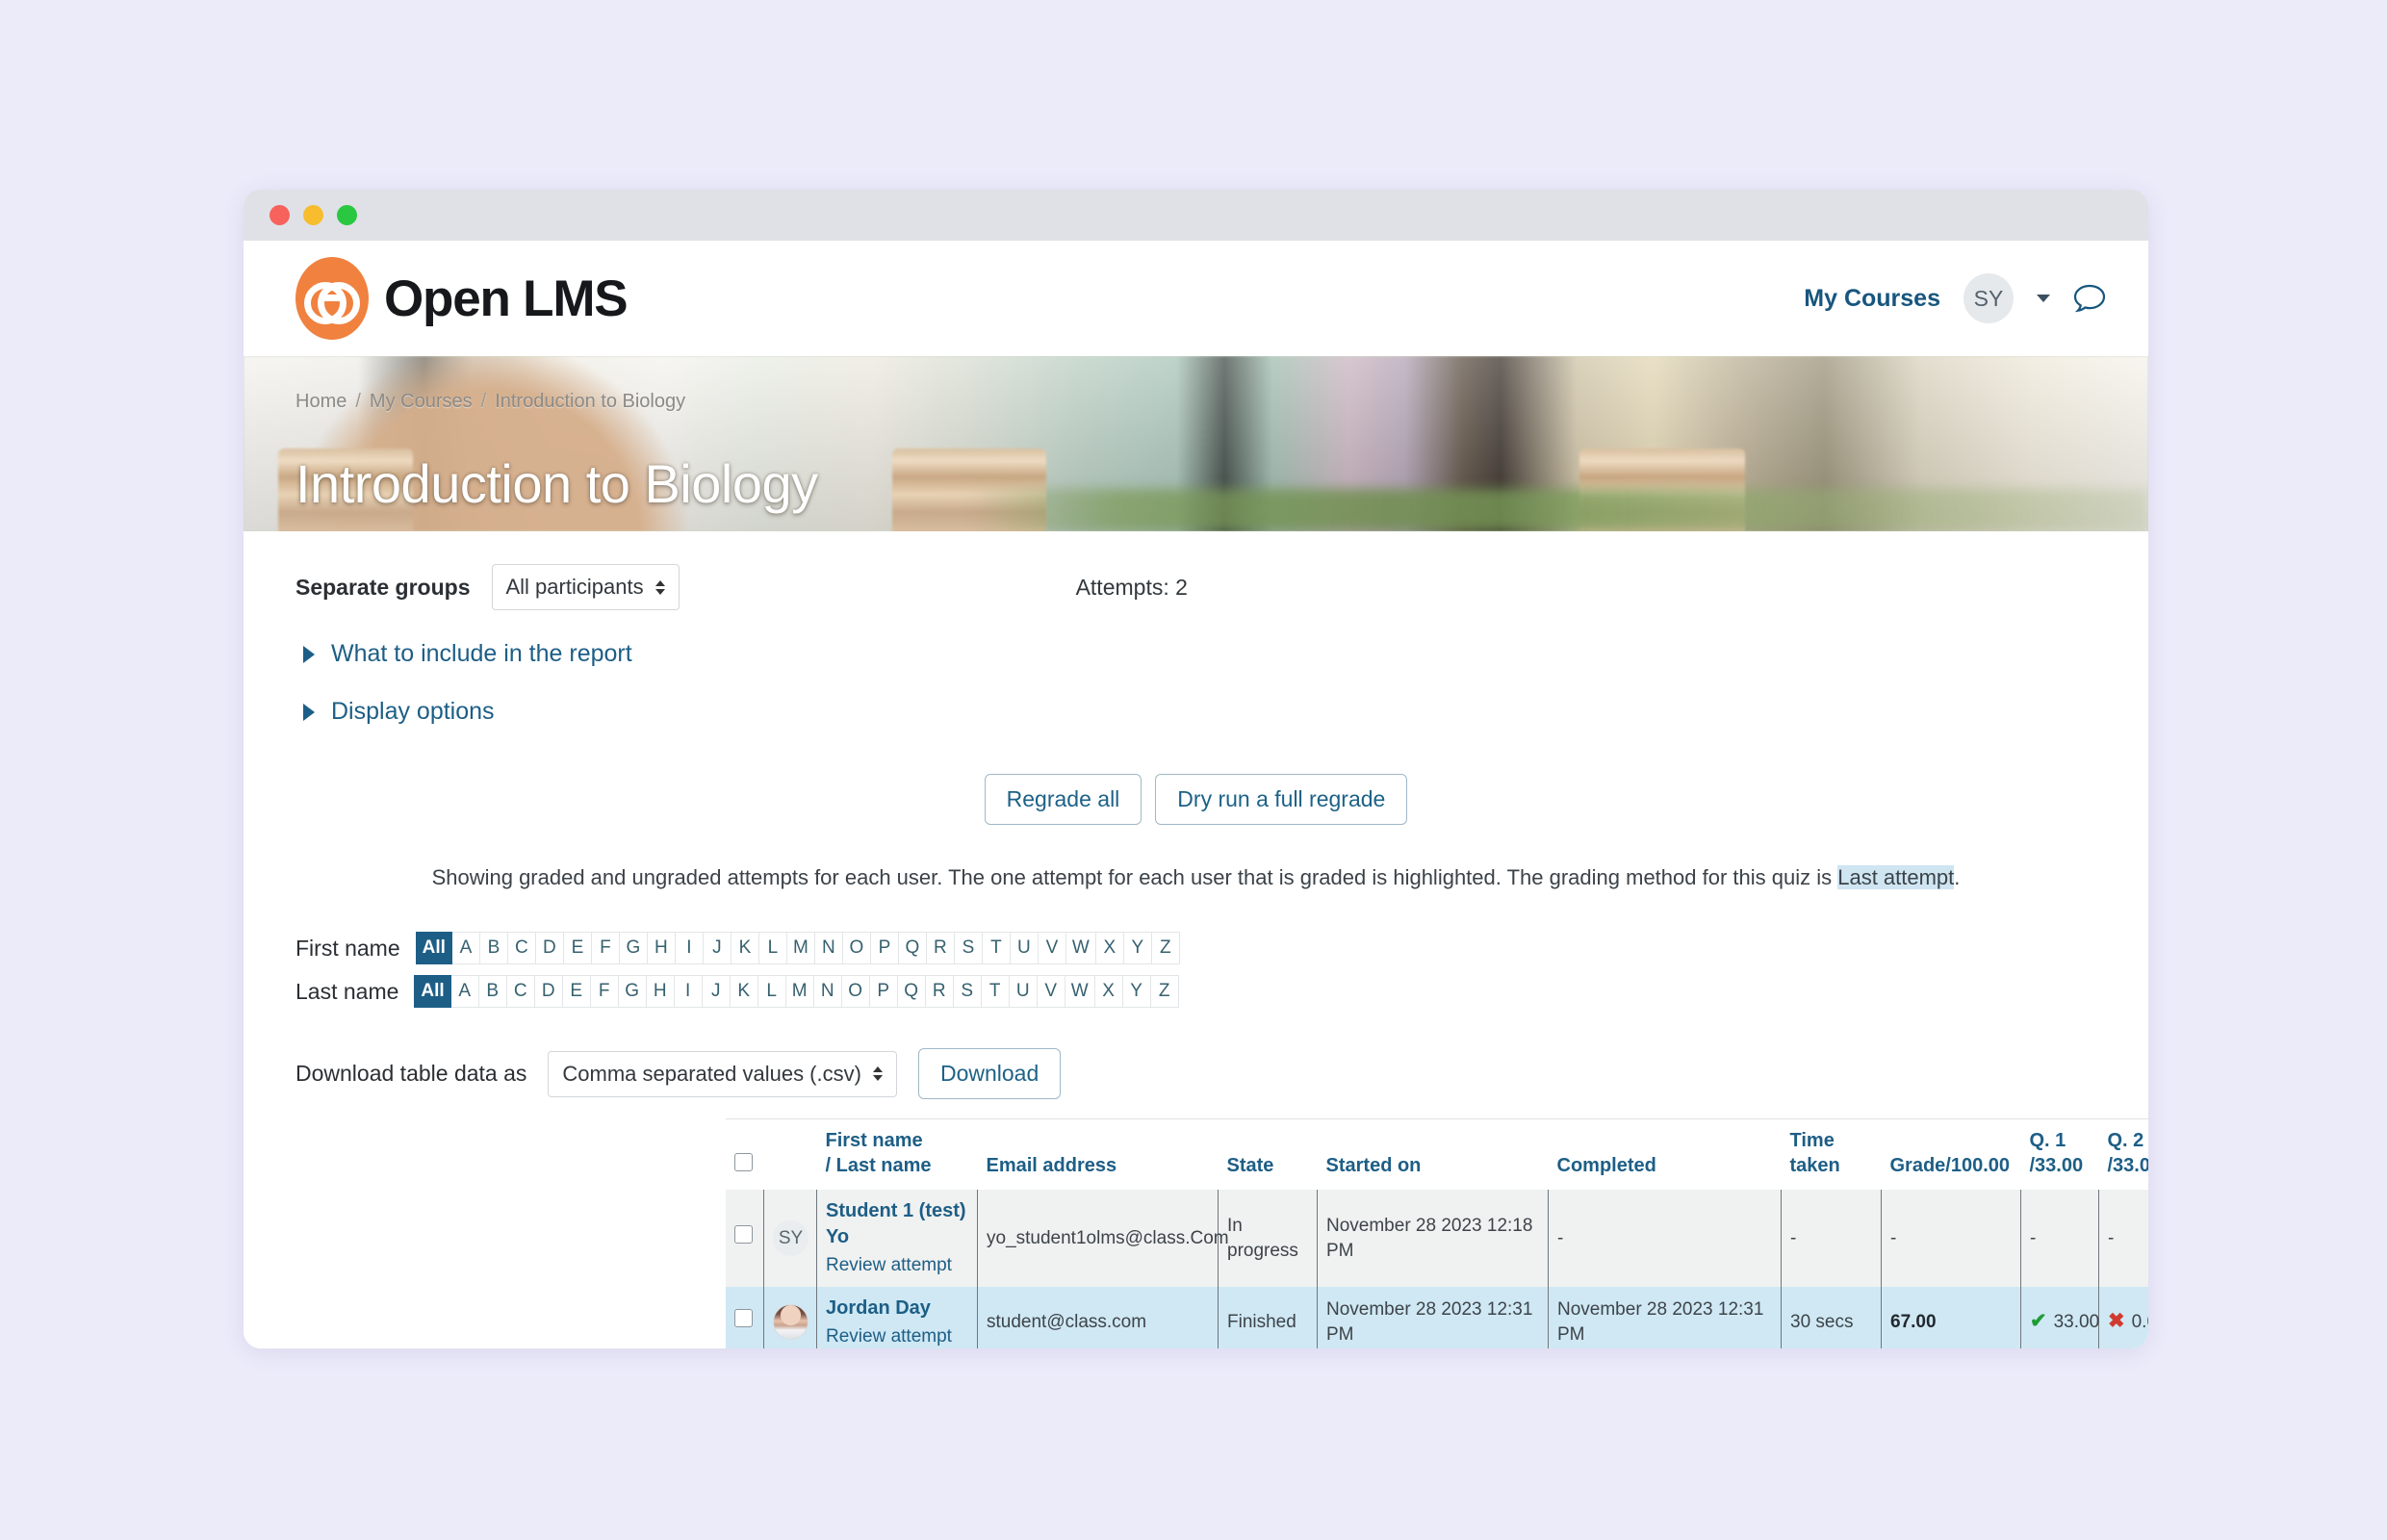 Image resolution: width=2387 pixels, height=1540 pixels. I want to click on user-name-link: Student 1 (test), so click(897, 1211).